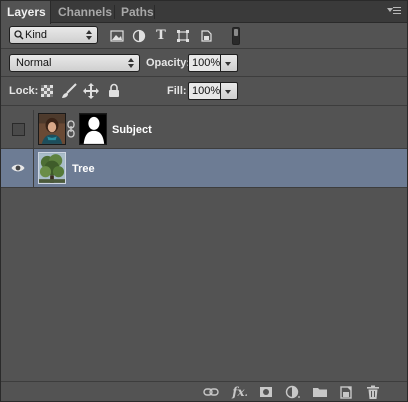  Describe the element at coordinates (74, 63) in the screenshot. I see `blend-mode-dropdown: Normal` at that location.